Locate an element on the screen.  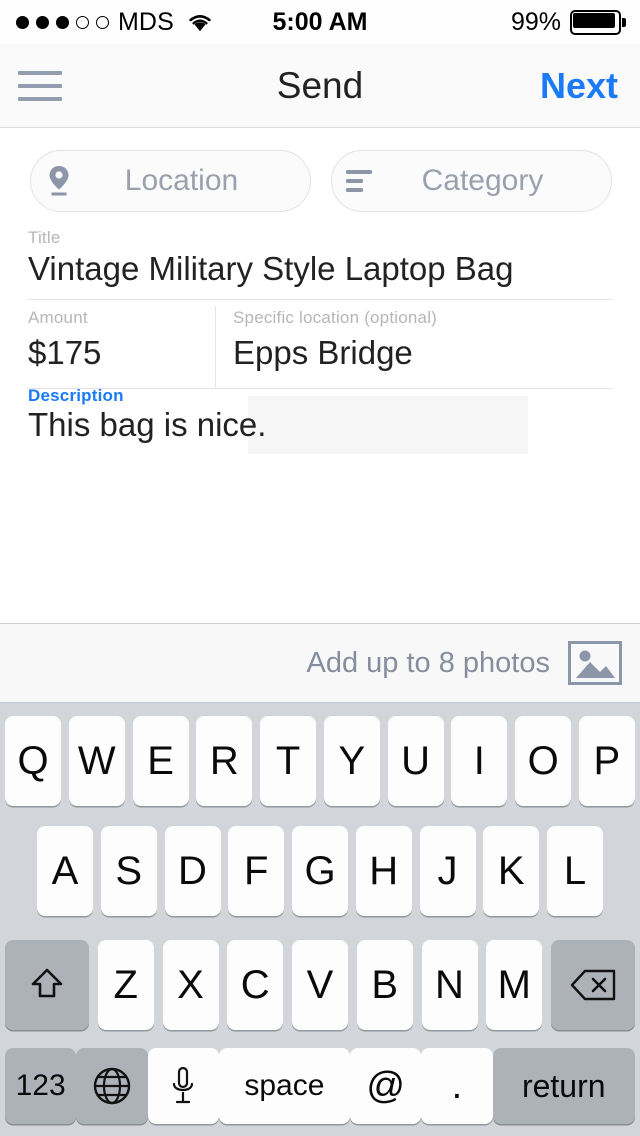
next-button: Next is located at coordinates (579, 86).